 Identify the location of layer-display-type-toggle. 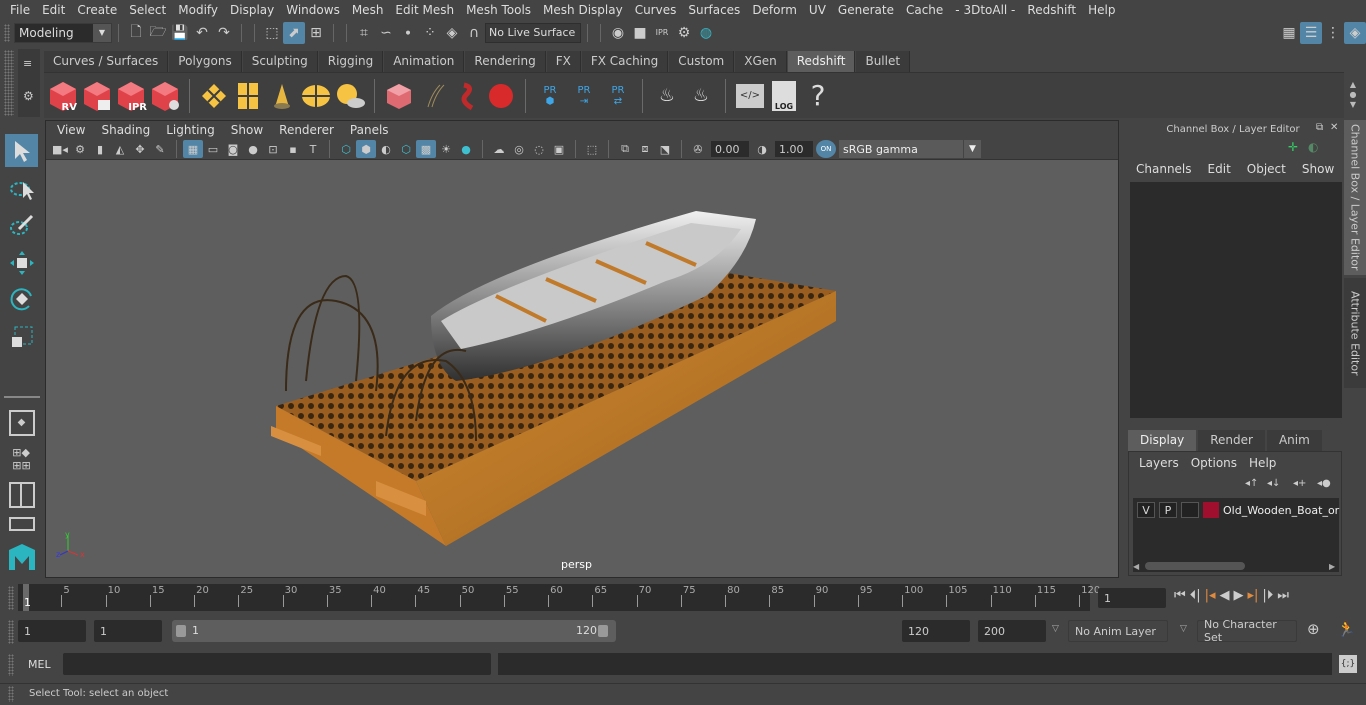
(1190, 510).